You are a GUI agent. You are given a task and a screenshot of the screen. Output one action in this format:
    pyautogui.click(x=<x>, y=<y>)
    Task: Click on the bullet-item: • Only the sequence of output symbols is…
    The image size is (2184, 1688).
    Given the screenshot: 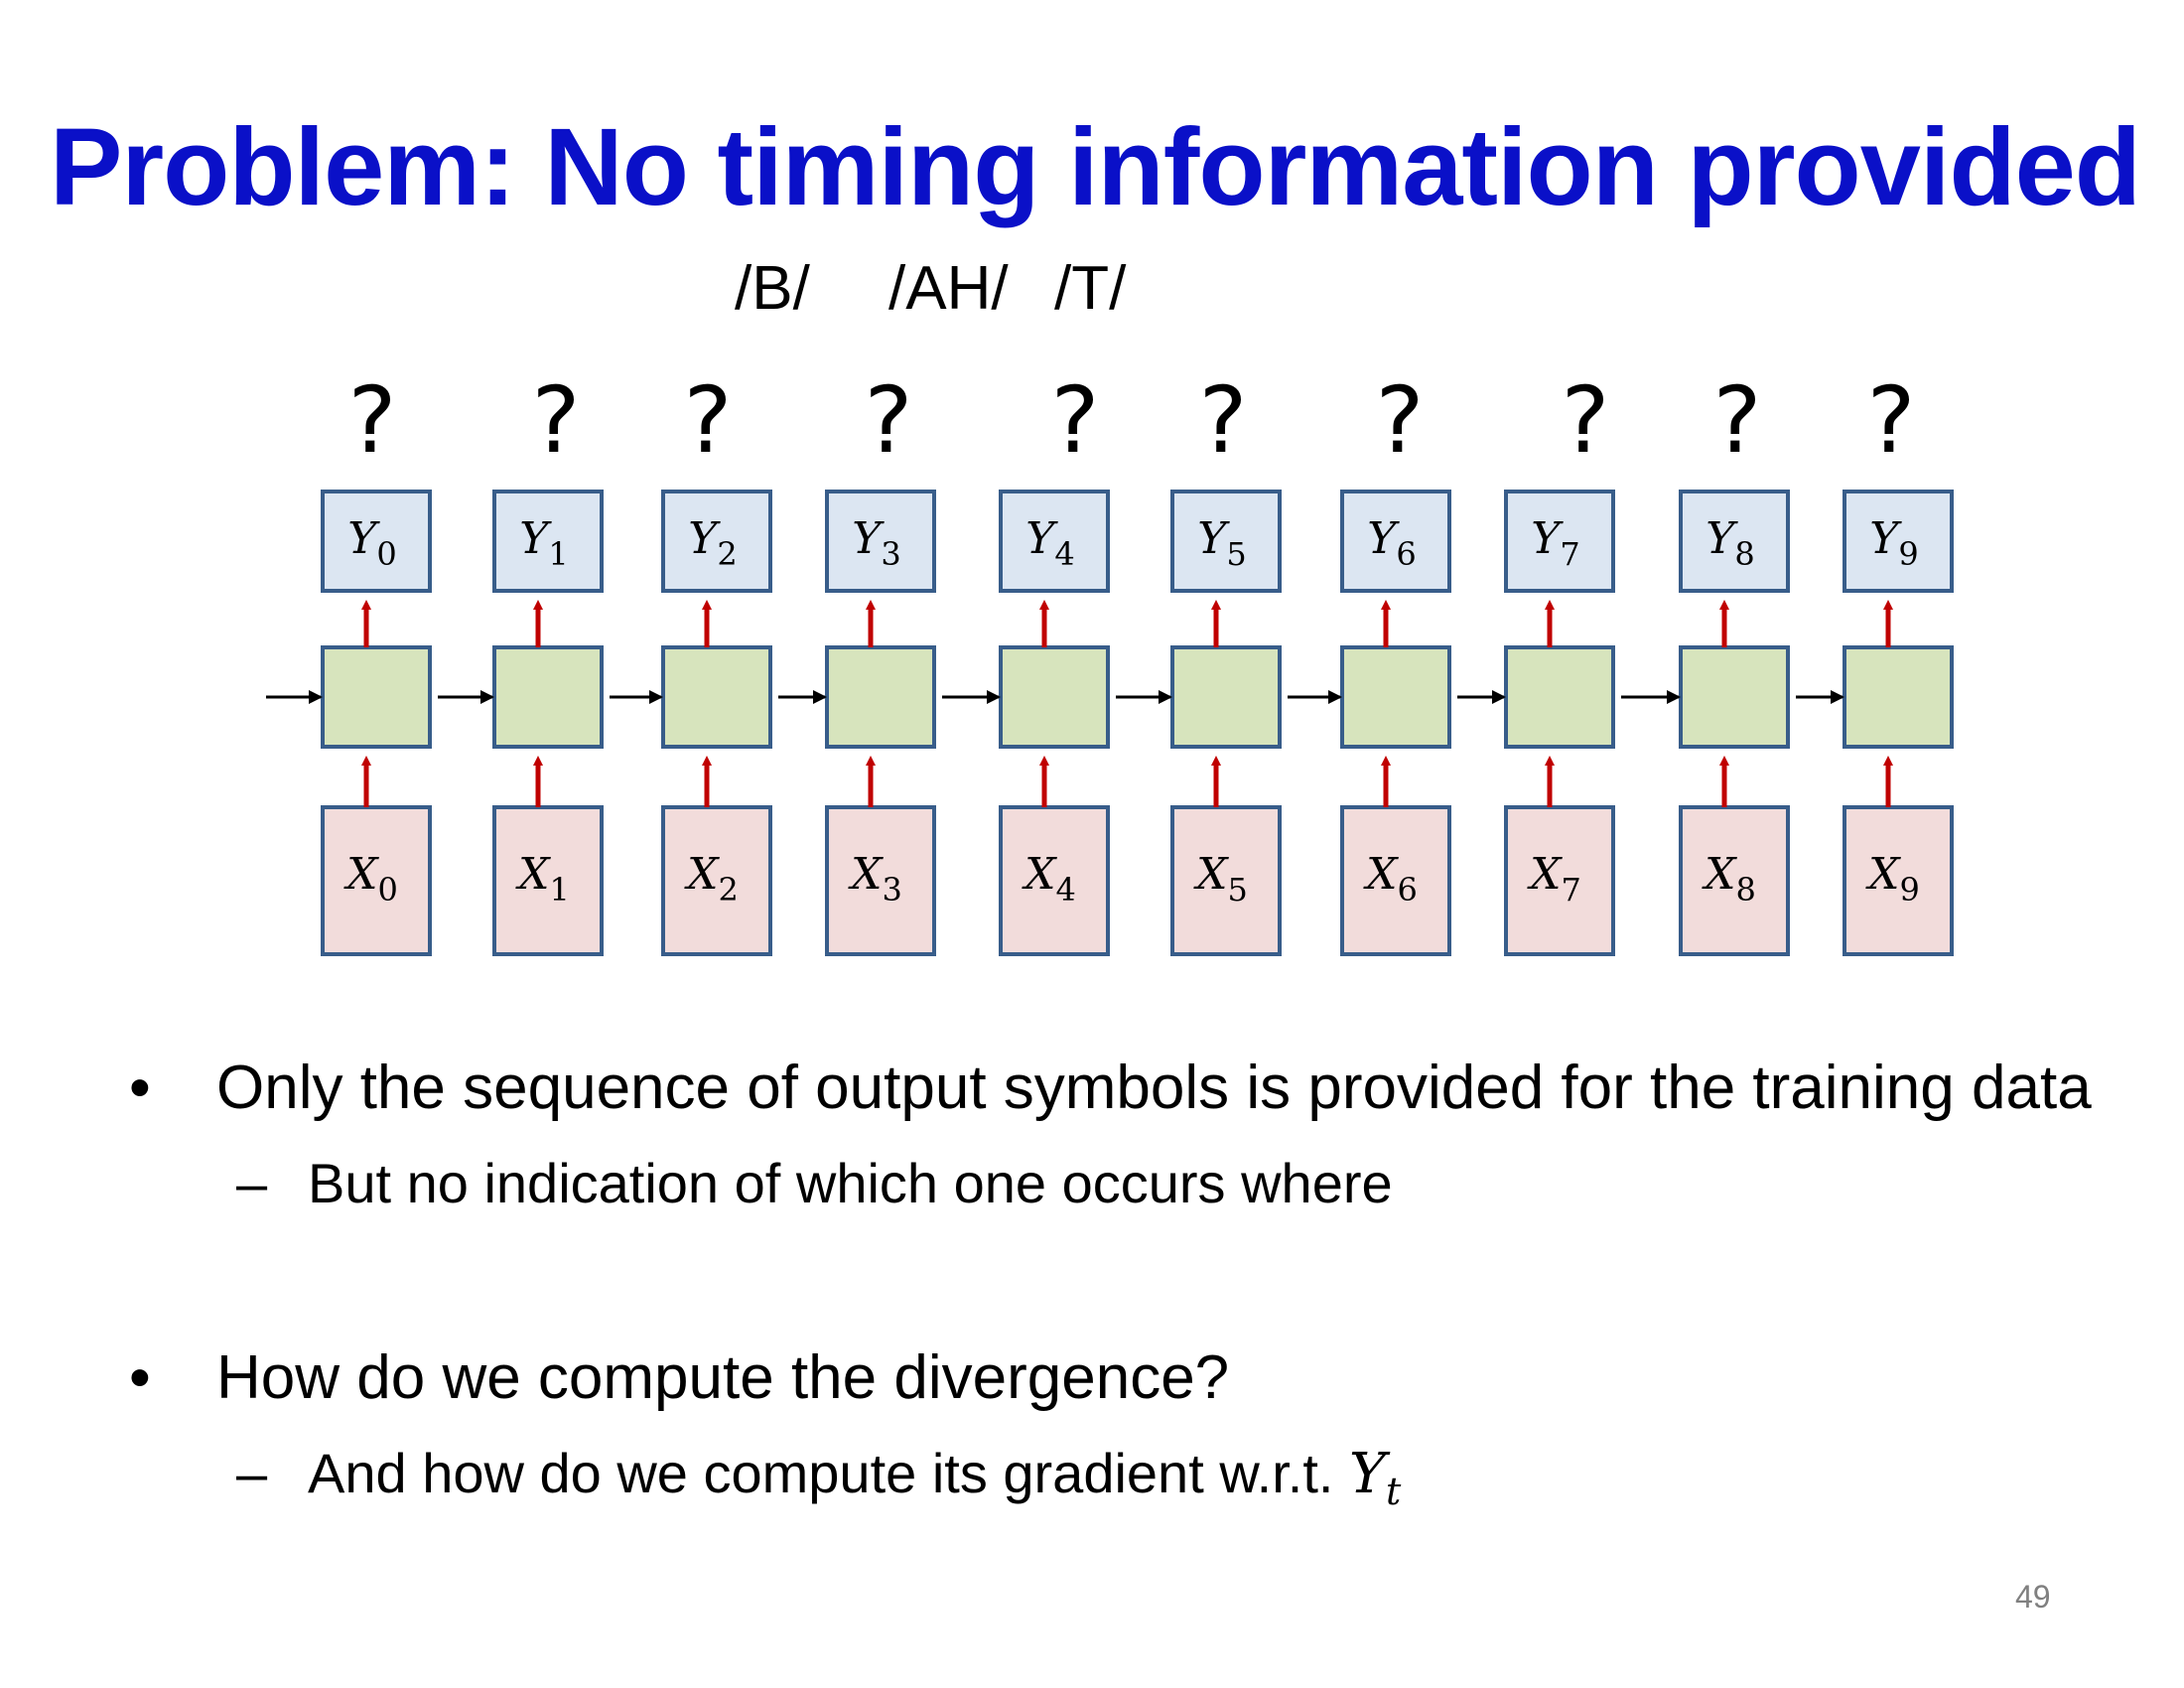 What is the action you would take?
    pyautogui.click(x=1110, y=1088)
    